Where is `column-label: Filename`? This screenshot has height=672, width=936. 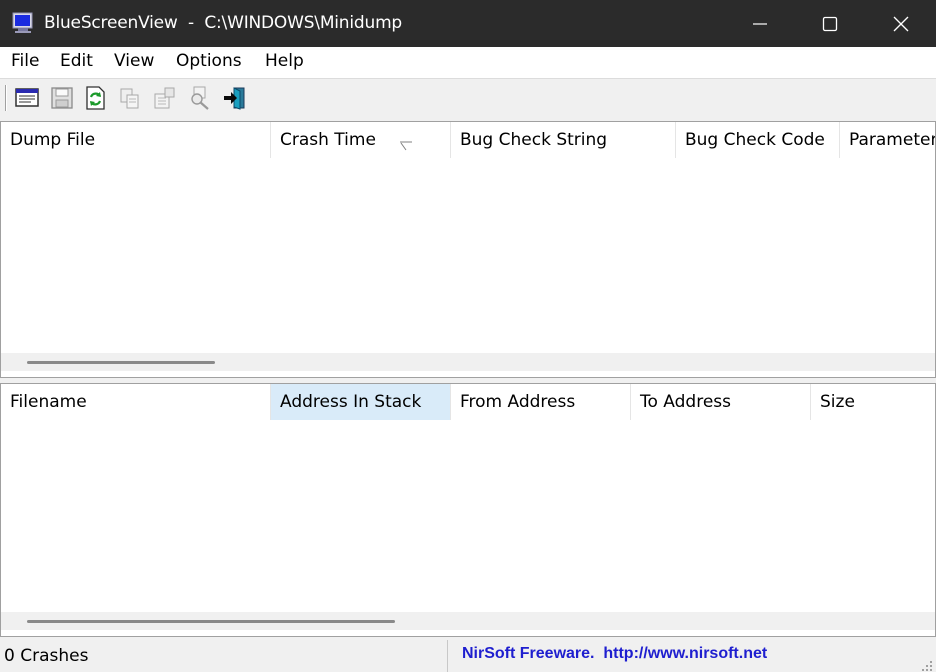 column-label: Filename is located at coordinates (48, 402).